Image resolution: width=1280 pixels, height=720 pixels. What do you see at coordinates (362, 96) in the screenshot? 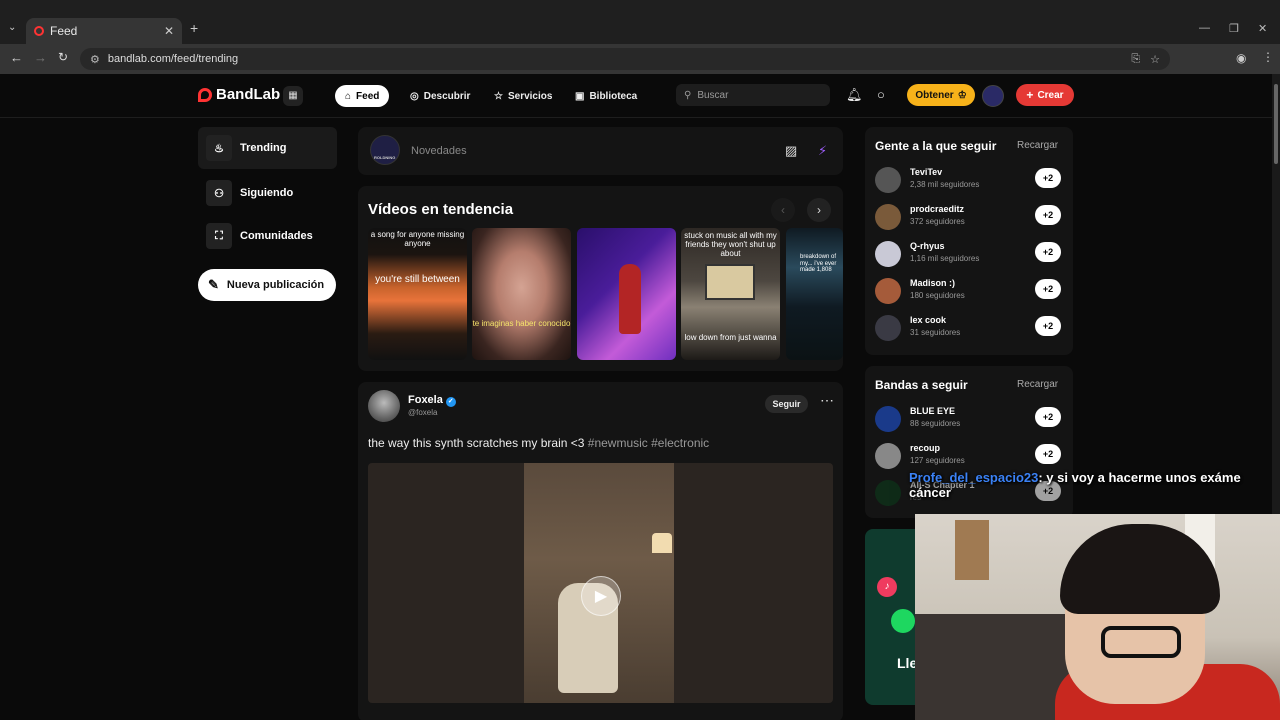
I see `nav-feed: ⌂ Feed` at bounding box center [362, 96].